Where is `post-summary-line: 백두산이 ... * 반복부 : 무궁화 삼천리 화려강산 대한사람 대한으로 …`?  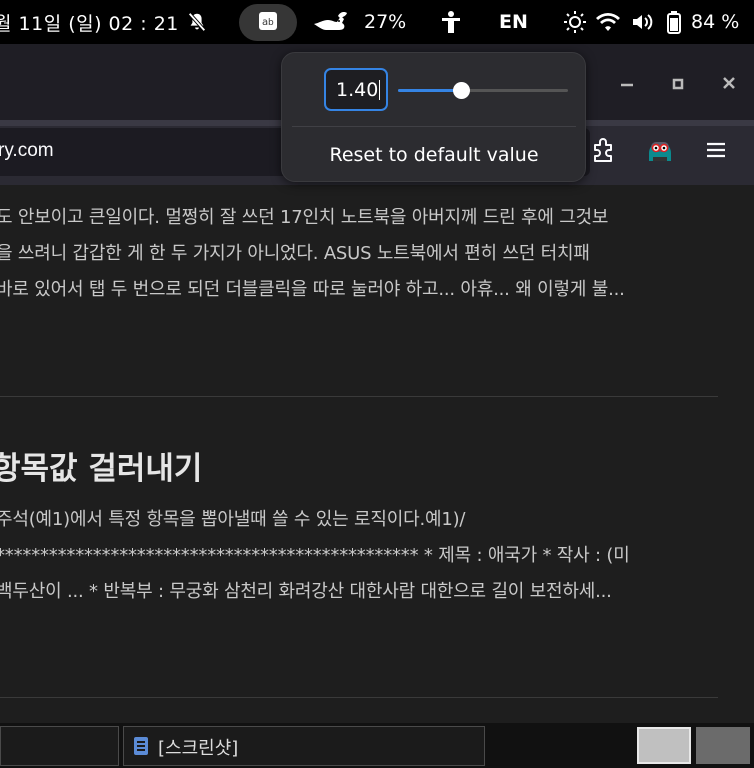 post-summary-line: 백두산이 ... * 반복부 : 무궁화 삼천리 화려강산 대한사람 대한으로 … is located at coordinates (306, 591).